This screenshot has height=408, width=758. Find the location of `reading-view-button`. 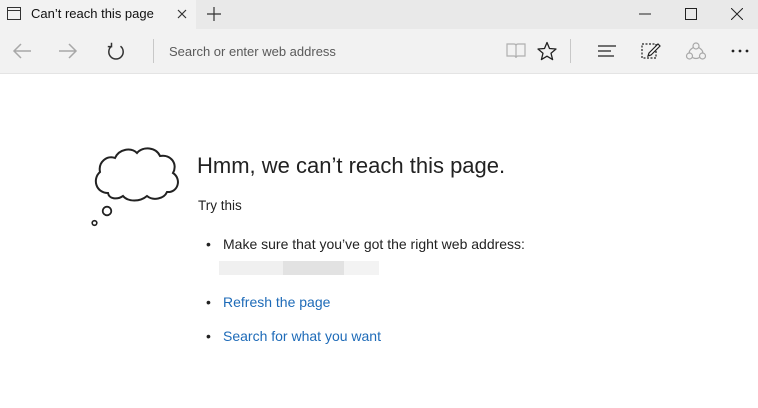

reading-view-button is located at coordinates (516, 51).